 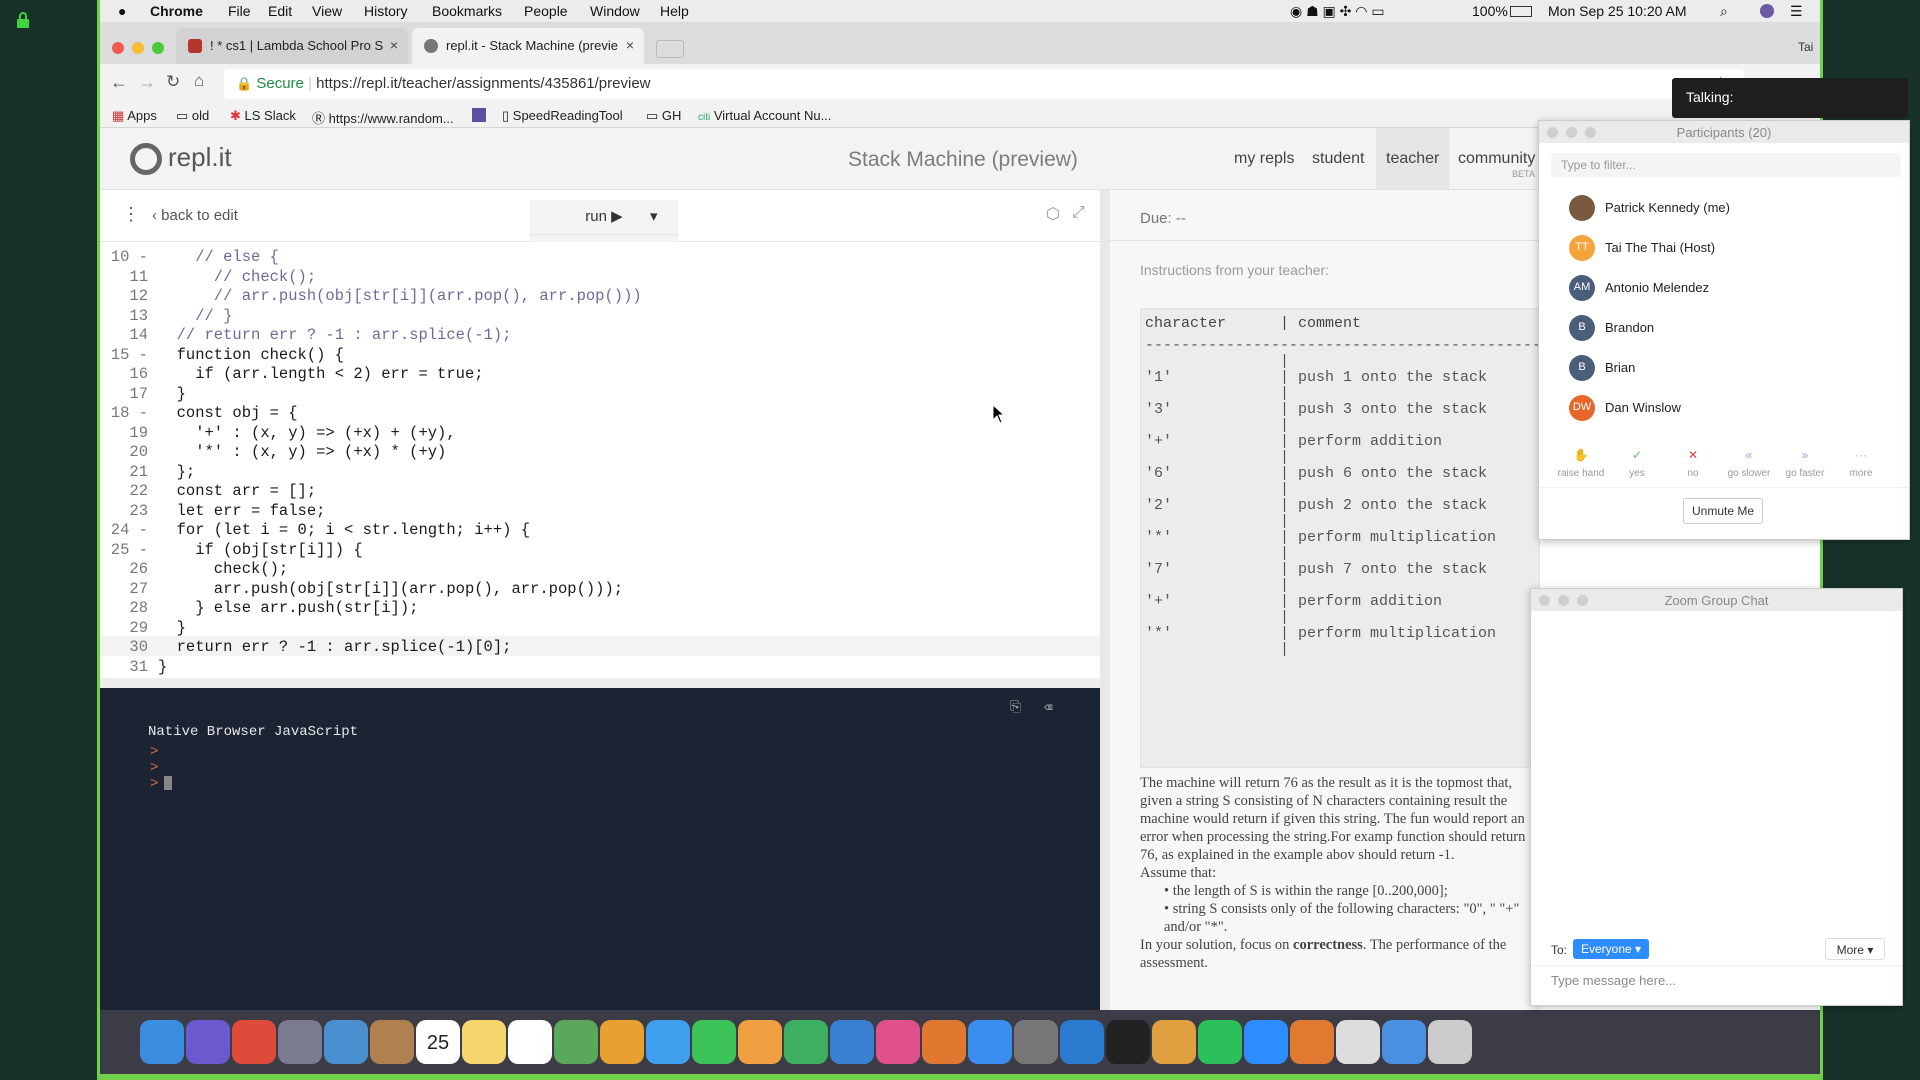 I want to click on menu-people: People, so click(x=546, y=11).